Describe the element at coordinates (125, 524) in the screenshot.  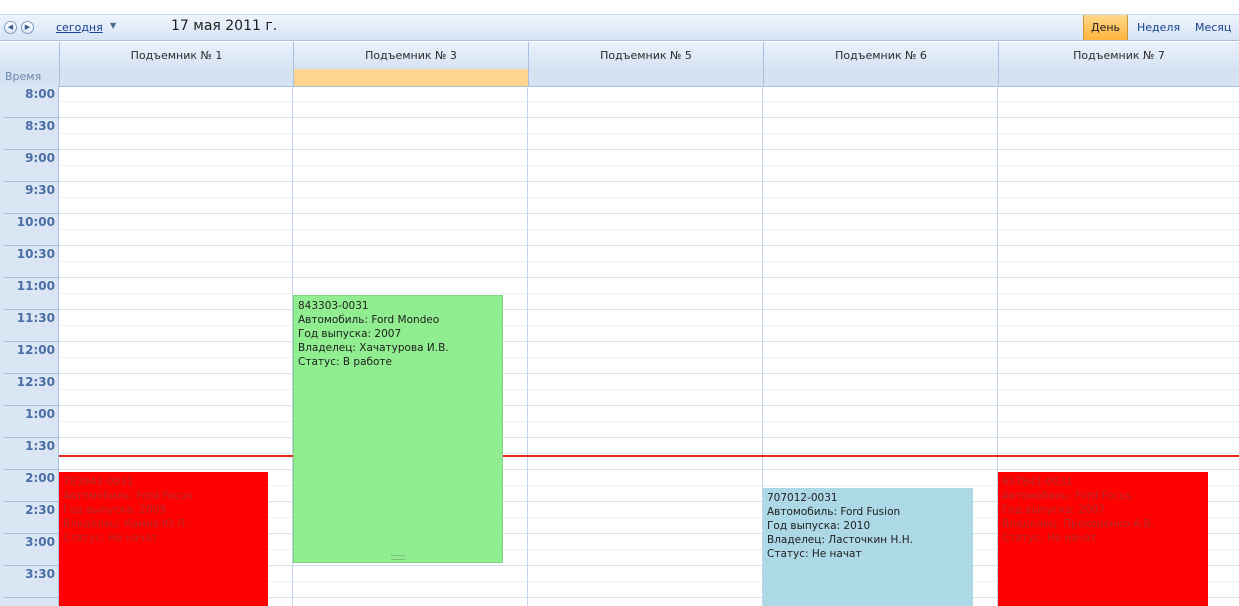
I see `appointment-owner: Владелец: Камов Ю.Л.` at that location.